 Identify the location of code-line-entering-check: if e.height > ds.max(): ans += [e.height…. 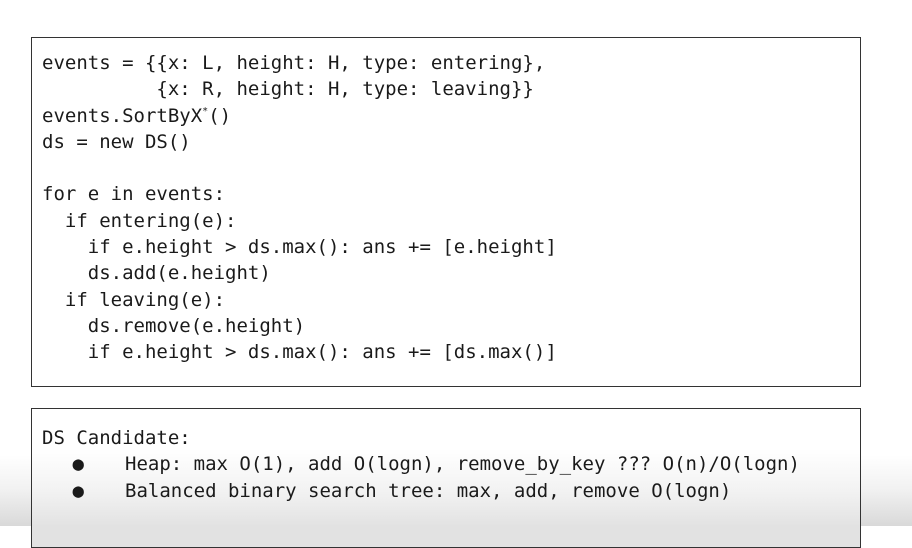
(299, 247).